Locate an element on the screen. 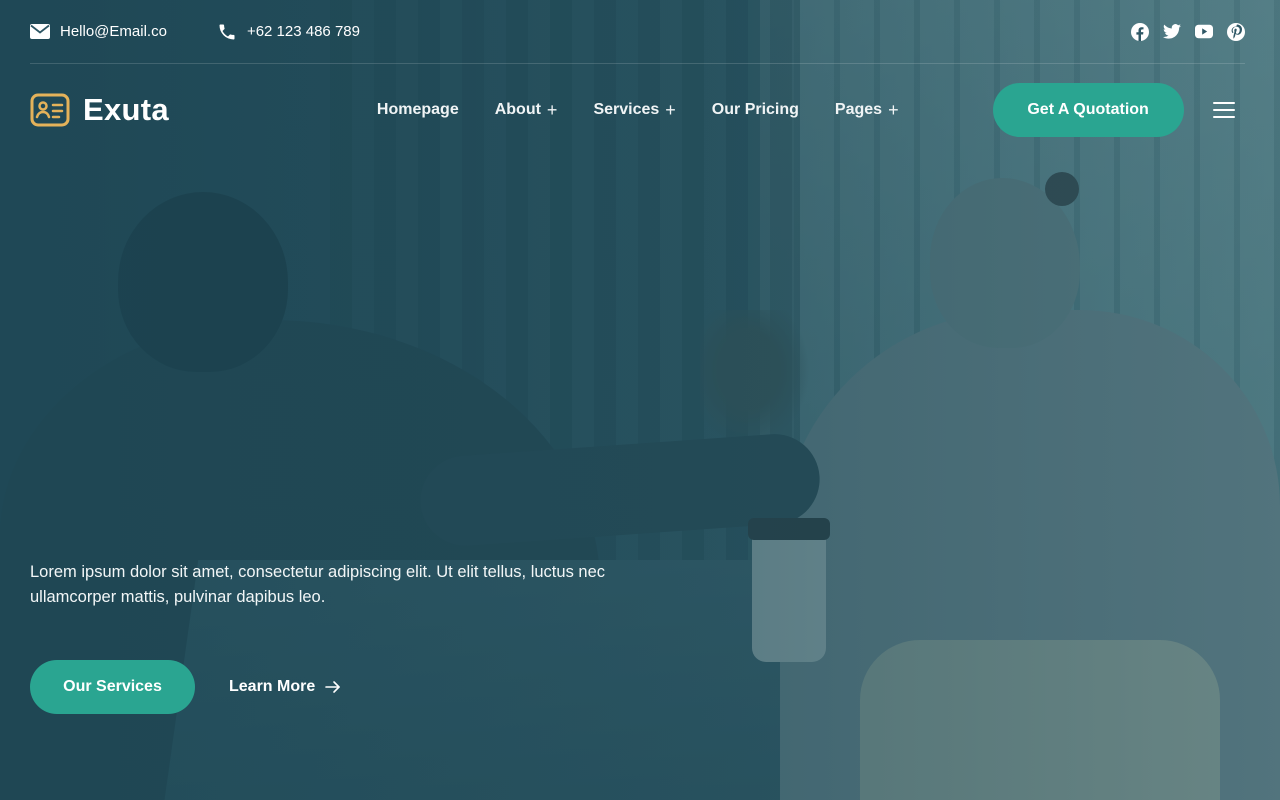 The height and width of the screenshot is (800, 1280). arrow-right-icon is located at coordinates (333, 687).